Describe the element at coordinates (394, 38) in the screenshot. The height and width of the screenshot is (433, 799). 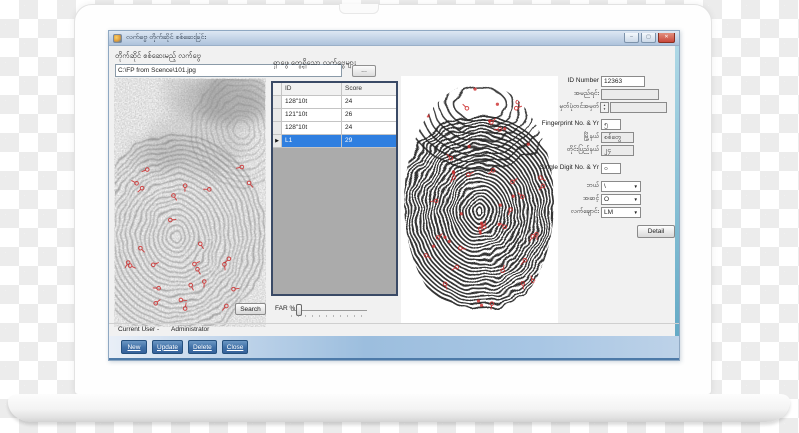
I see `window-titlebar: လက်ဗွေ တိုက်ဆိုင် စစ်ဆေးခြင်း – ▢ ✕` at that location.